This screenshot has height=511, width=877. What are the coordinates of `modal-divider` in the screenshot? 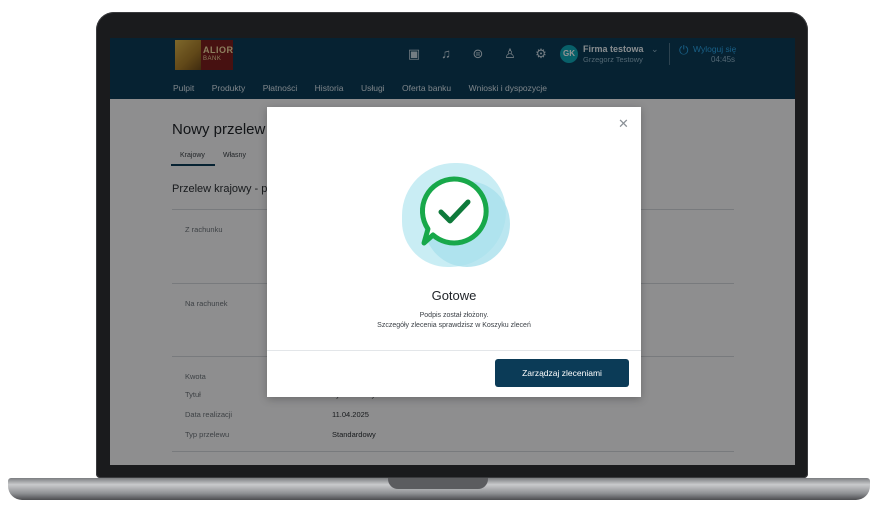 It's located at (454, 350).